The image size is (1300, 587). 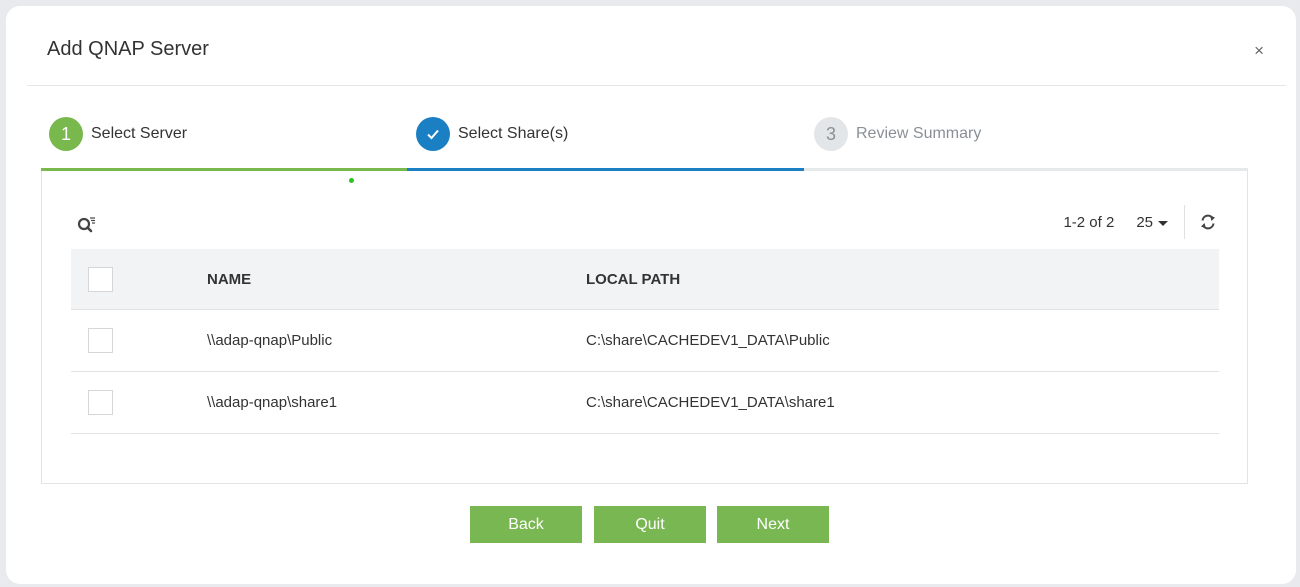 I want to click on step-select-server: 1 Select Server, so click(x=118, y=134).